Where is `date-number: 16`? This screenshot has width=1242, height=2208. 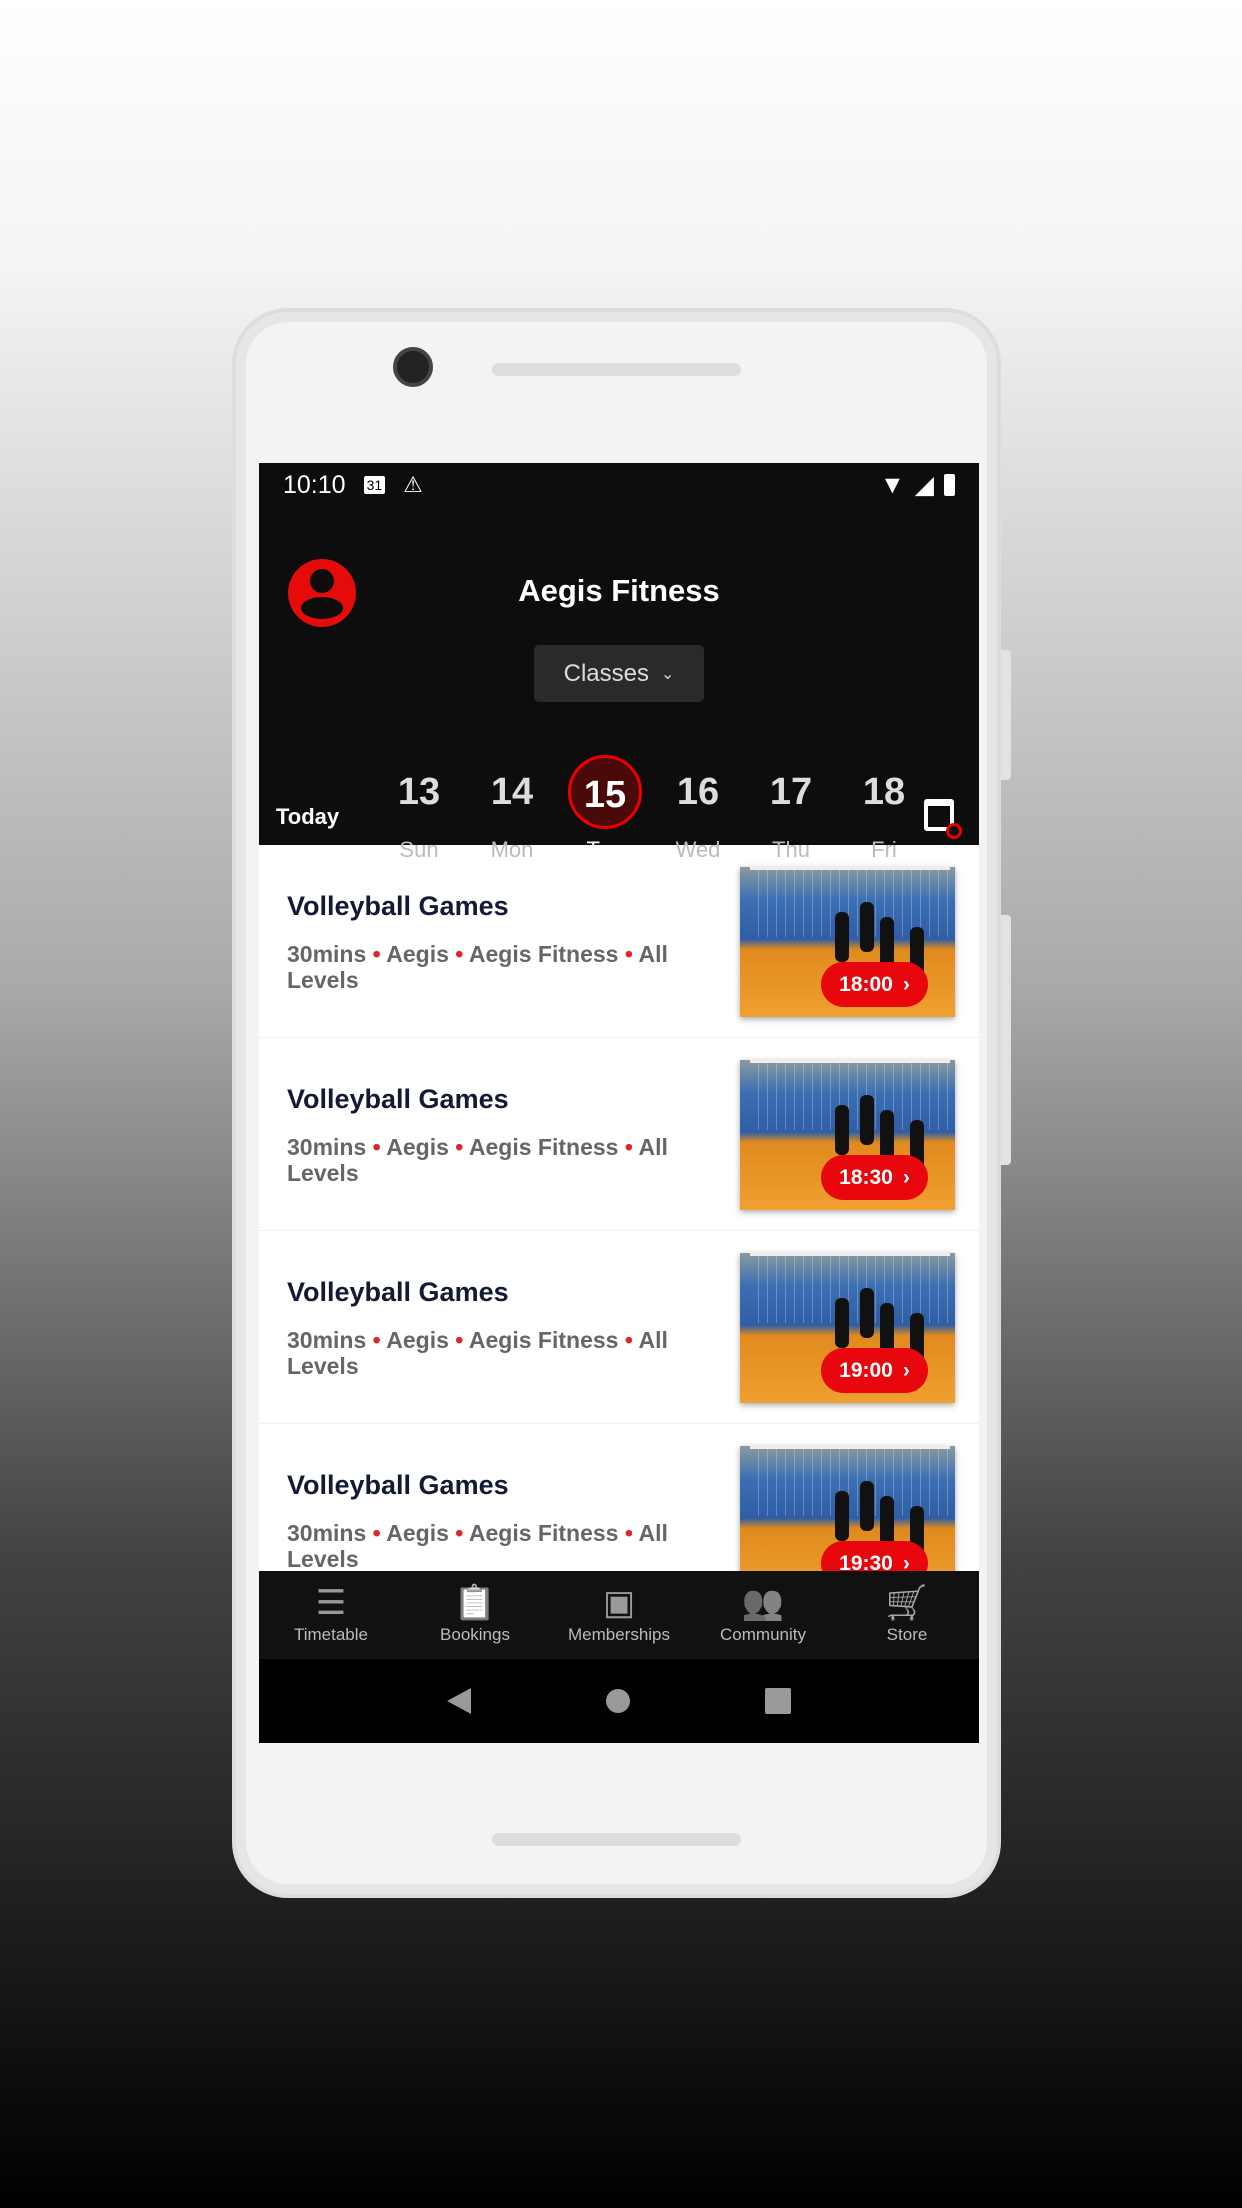 date-number: 16 is located at coordinates (698, 792).